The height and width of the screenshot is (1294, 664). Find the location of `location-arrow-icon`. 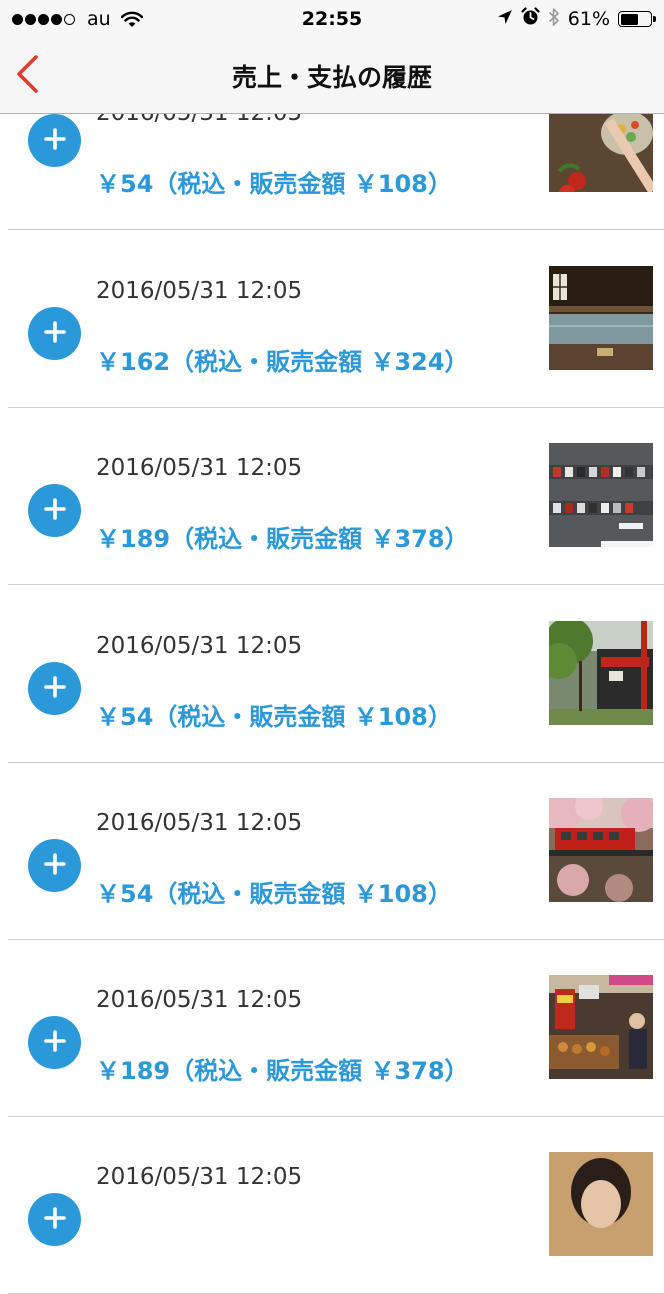

location-arrow-icon is located at coordinates (505, 19).